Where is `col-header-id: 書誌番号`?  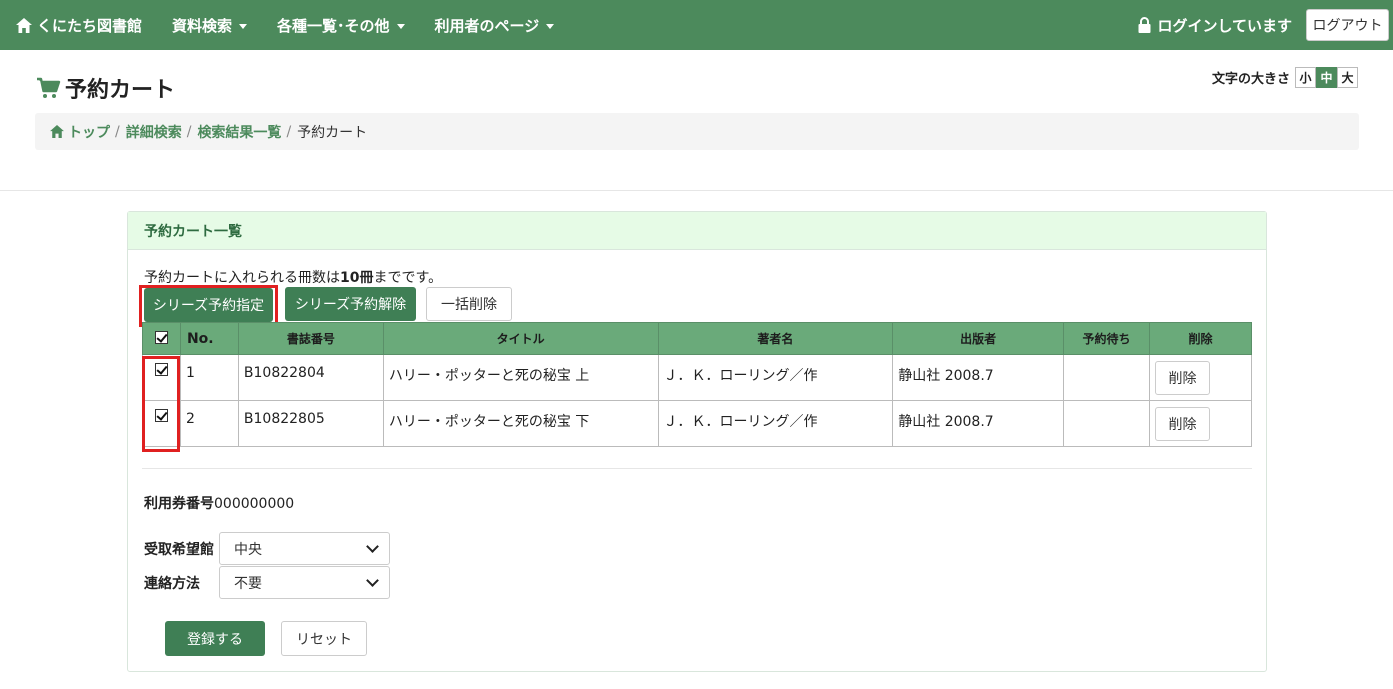
col-header-id: 書誌番号 is located at coordinates (310, 338).